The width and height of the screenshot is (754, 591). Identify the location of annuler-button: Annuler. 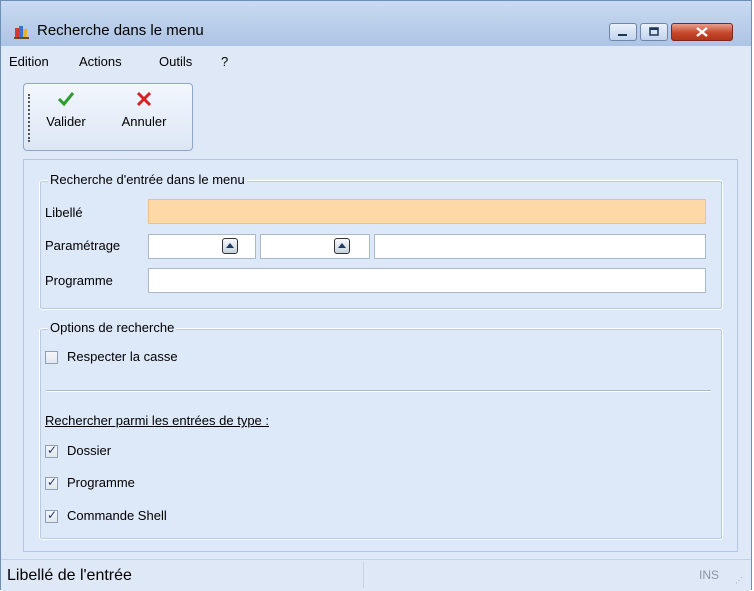
(144, 109).